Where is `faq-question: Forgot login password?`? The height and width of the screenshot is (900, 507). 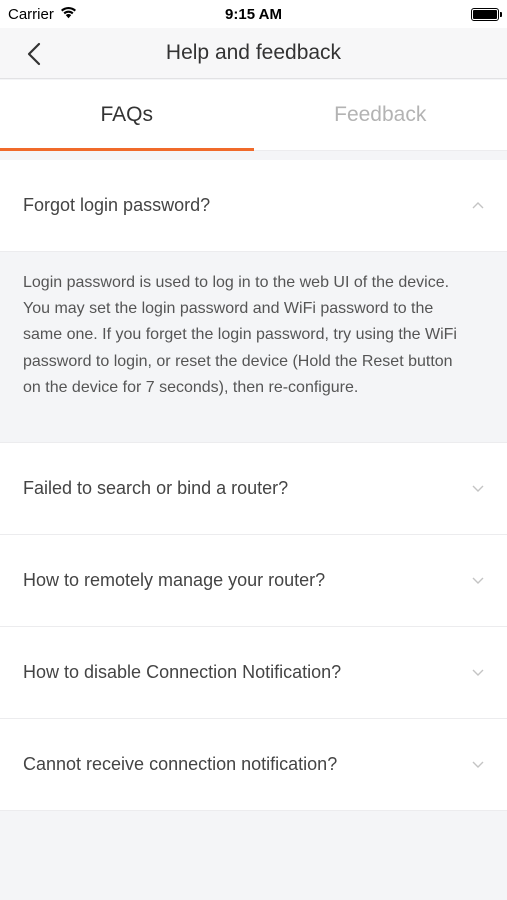
faq-question: Forgot login password? is located at coordinates (117, 205).